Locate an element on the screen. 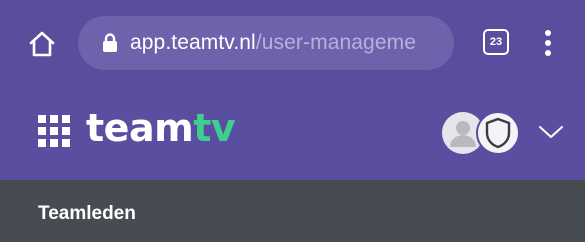 This screenshot has width=585, height=242. url-domain: app.teamtv.nl is located at coordinates (193, 42).